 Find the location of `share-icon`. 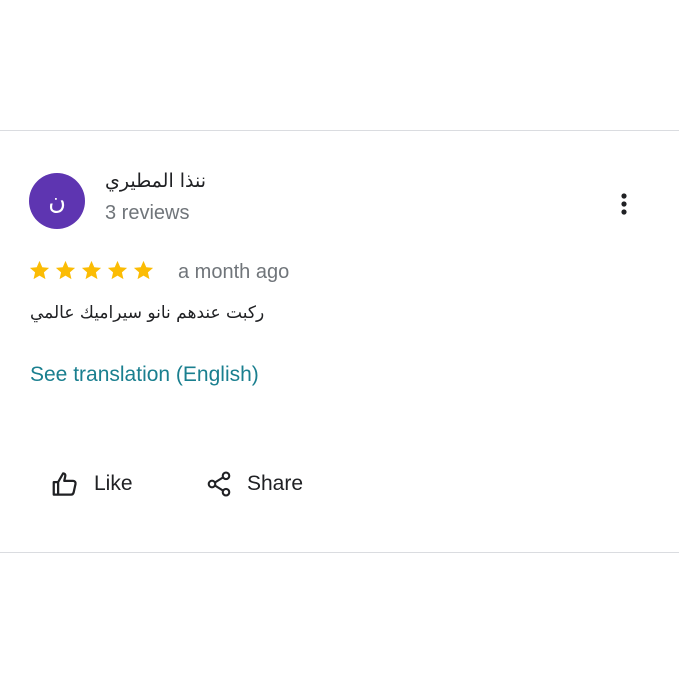

share-icon is located at coordinates (219, 484).